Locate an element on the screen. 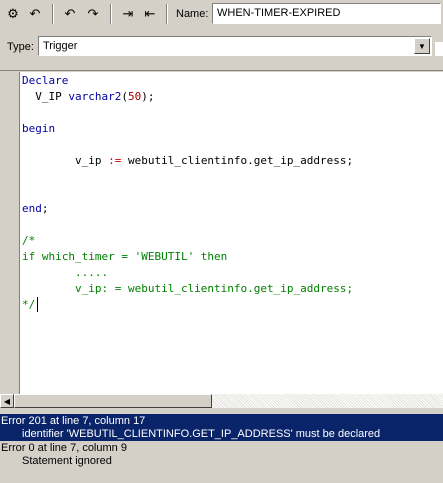 The width and height of the screenshot is (443, 483). name-label: Name: is located at coordinates (192, 14).